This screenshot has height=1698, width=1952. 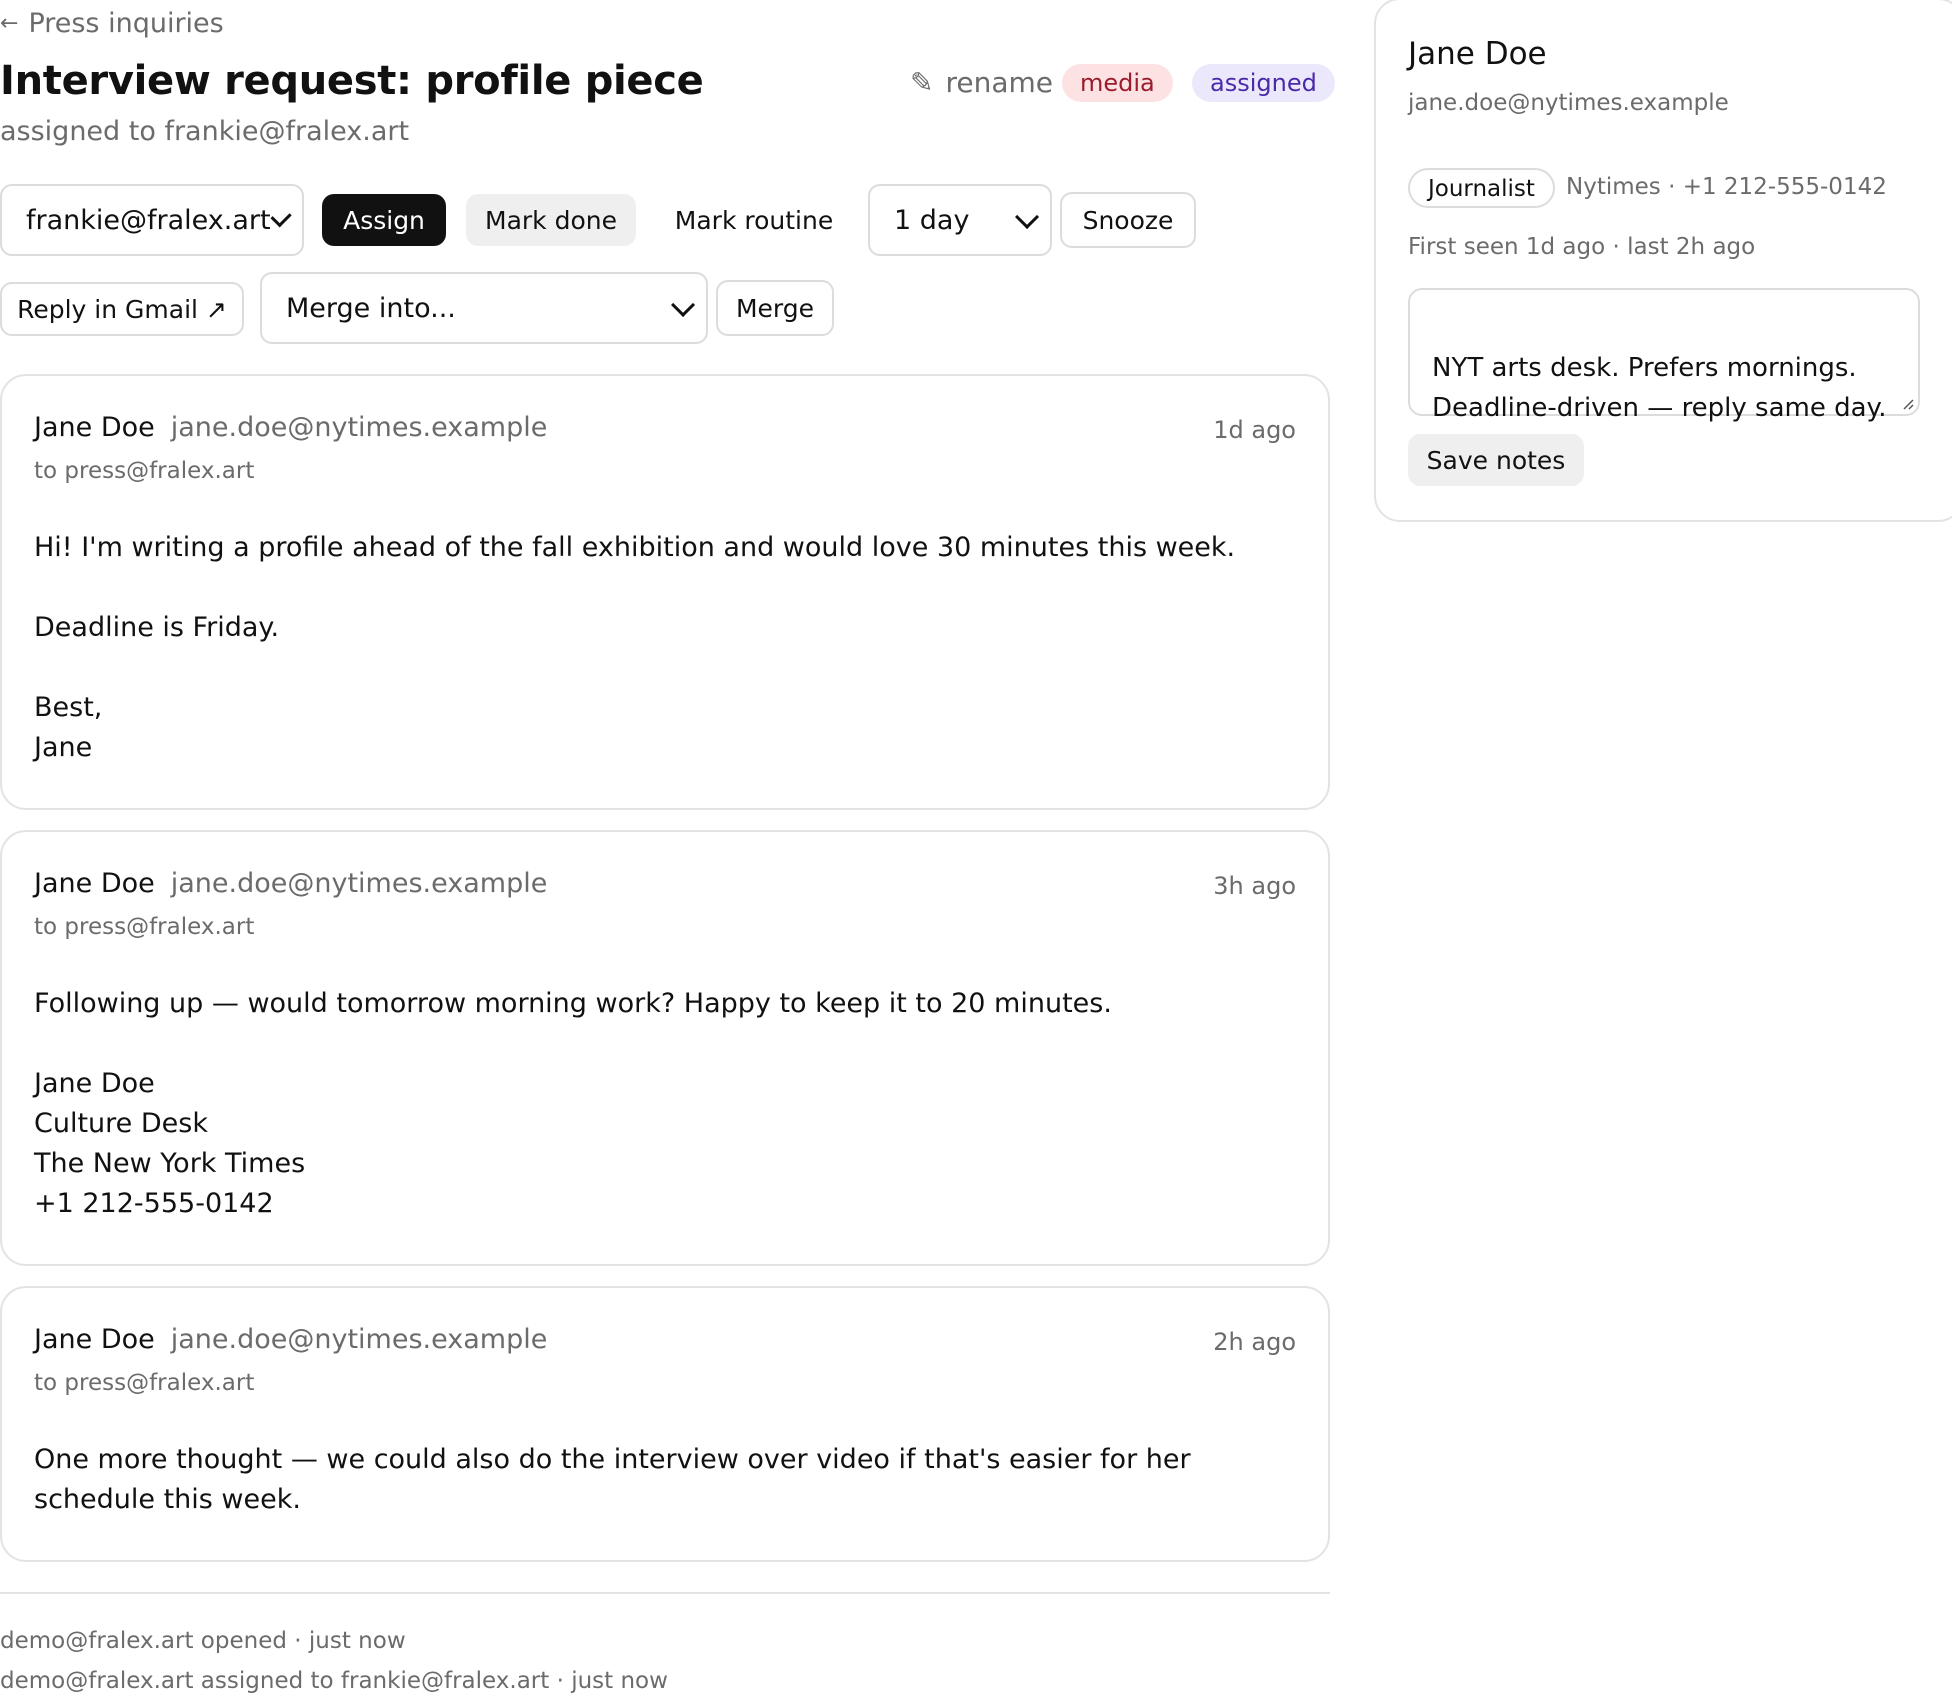 I want to click on message-paragraph: Best, Jane, so click(x=68, y=727).